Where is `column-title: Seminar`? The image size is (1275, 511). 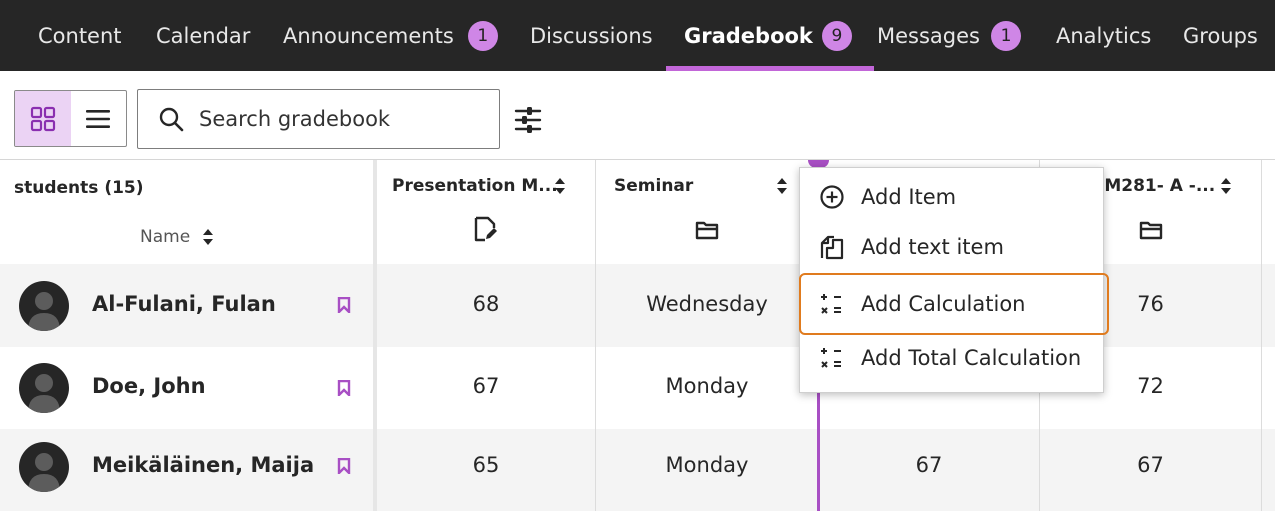 column-title: Seminar is located at coordinates (654, 186).